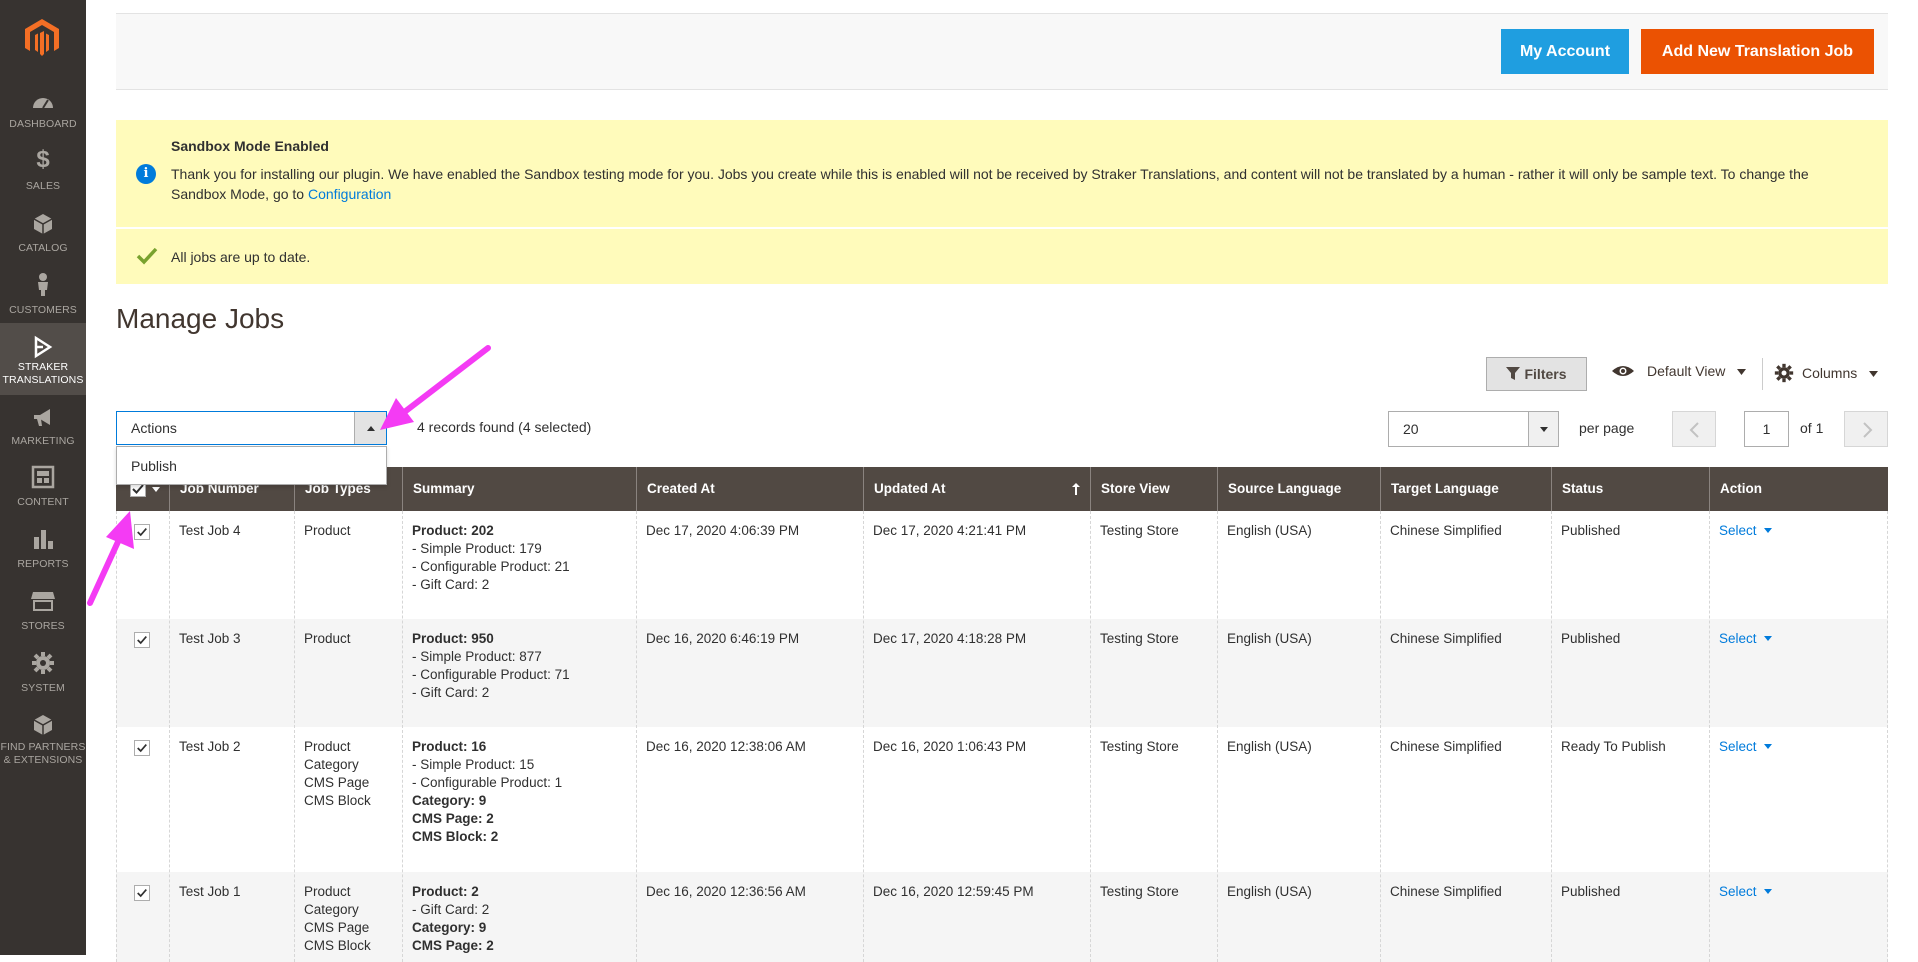  Describe the element at coordinates (1679, 371) in the screenshot. I see `view-selector: Default View` at that location.